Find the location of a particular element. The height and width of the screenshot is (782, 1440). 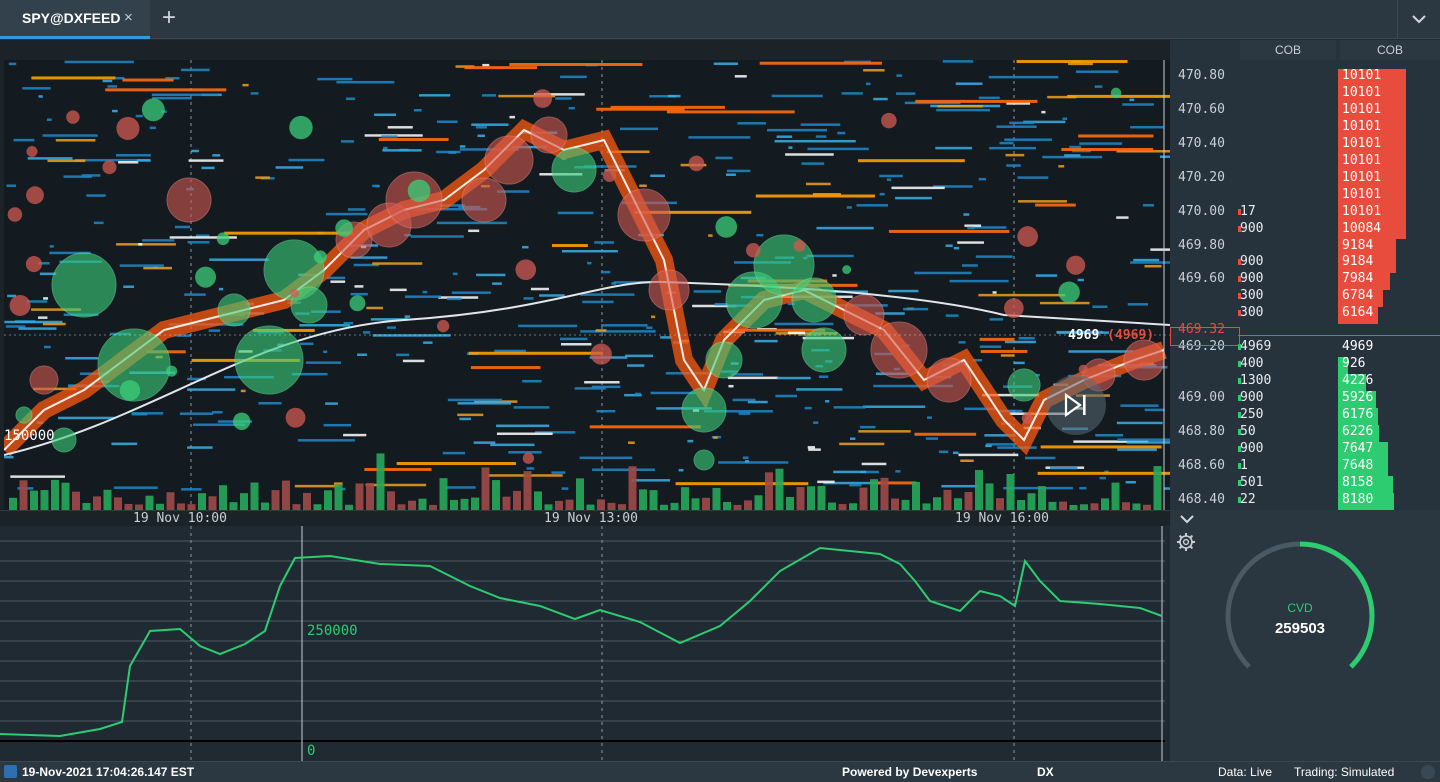

ladder-row: 400 926 is located at coordinates (1305, 364).